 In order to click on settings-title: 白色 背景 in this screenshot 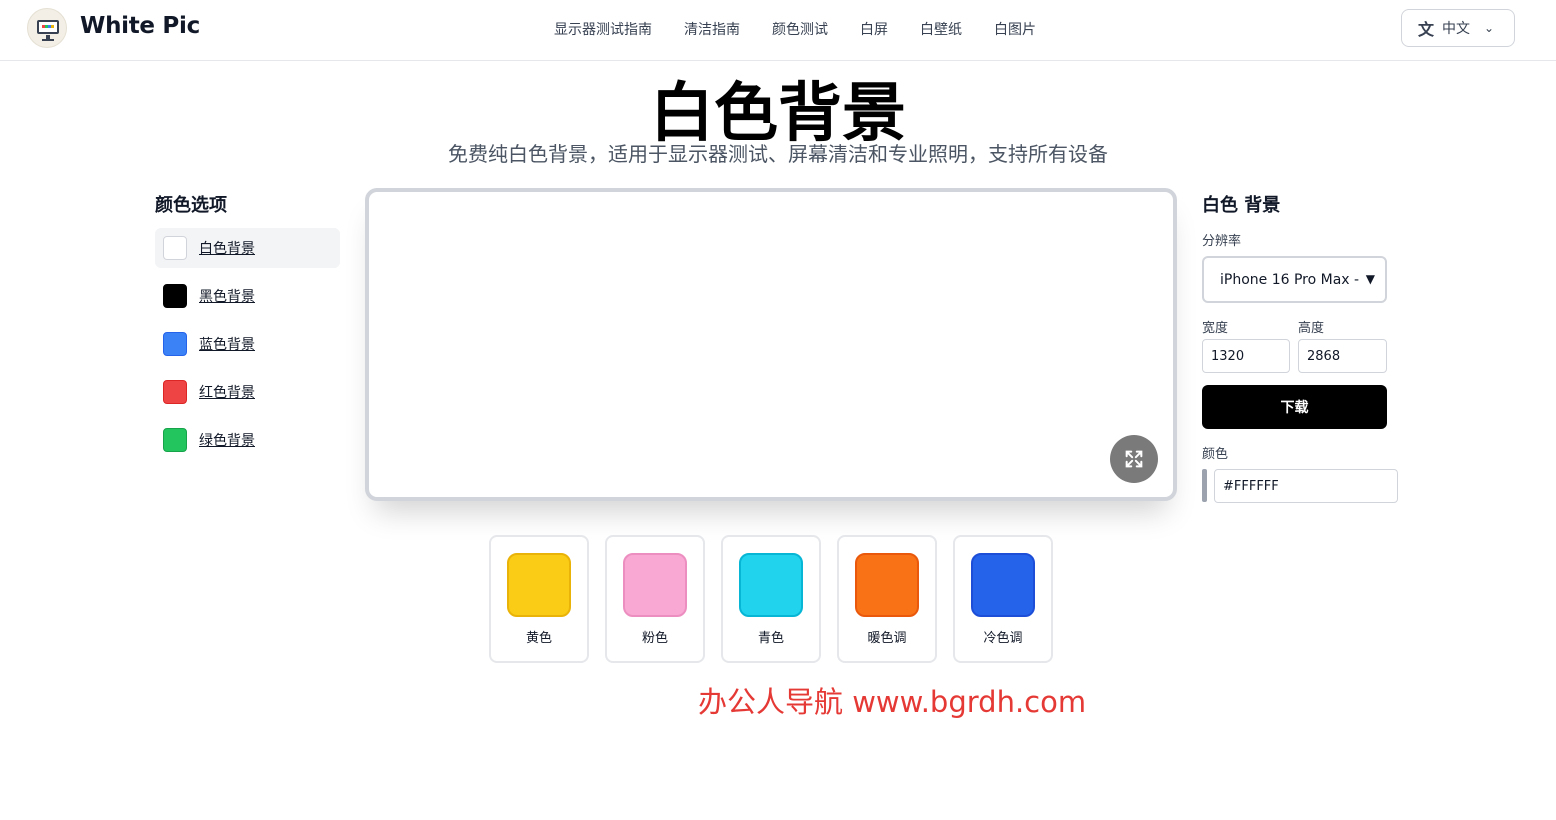, I will do `click(1241, 205)`.